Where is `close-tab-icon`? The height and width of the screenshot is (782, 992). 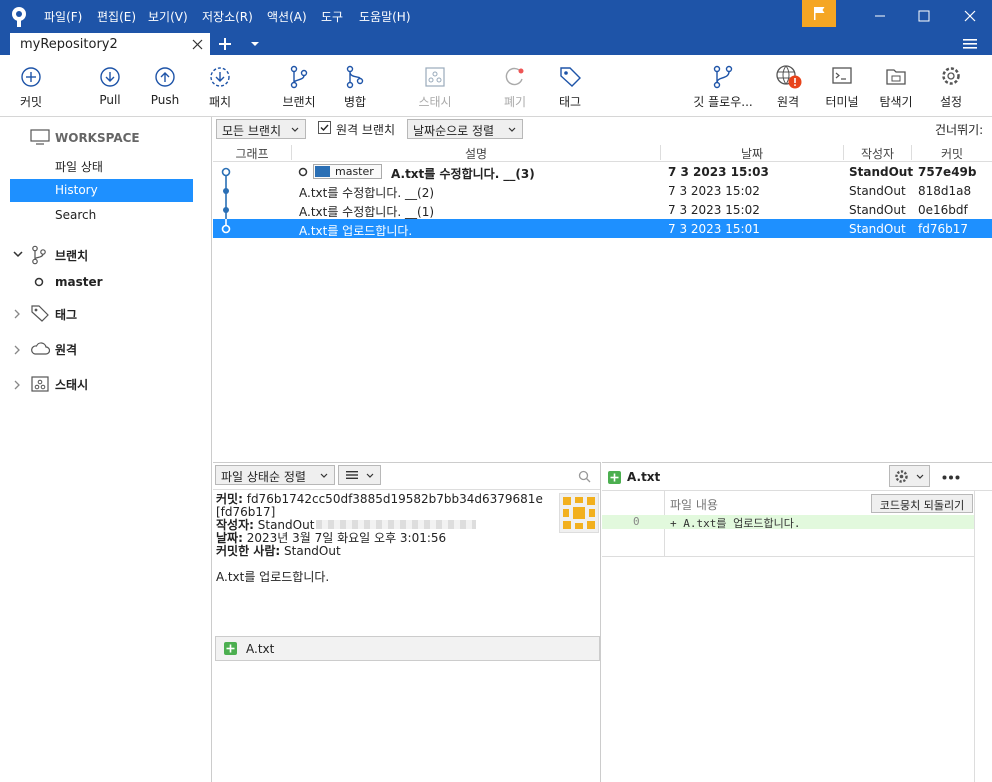 close-tab-icon is located at coordinates (197, 44).